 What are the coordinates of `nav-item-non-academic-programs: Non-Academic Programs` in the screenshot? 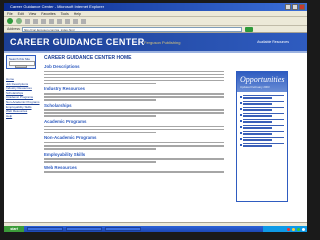 It's located at (23, 102).